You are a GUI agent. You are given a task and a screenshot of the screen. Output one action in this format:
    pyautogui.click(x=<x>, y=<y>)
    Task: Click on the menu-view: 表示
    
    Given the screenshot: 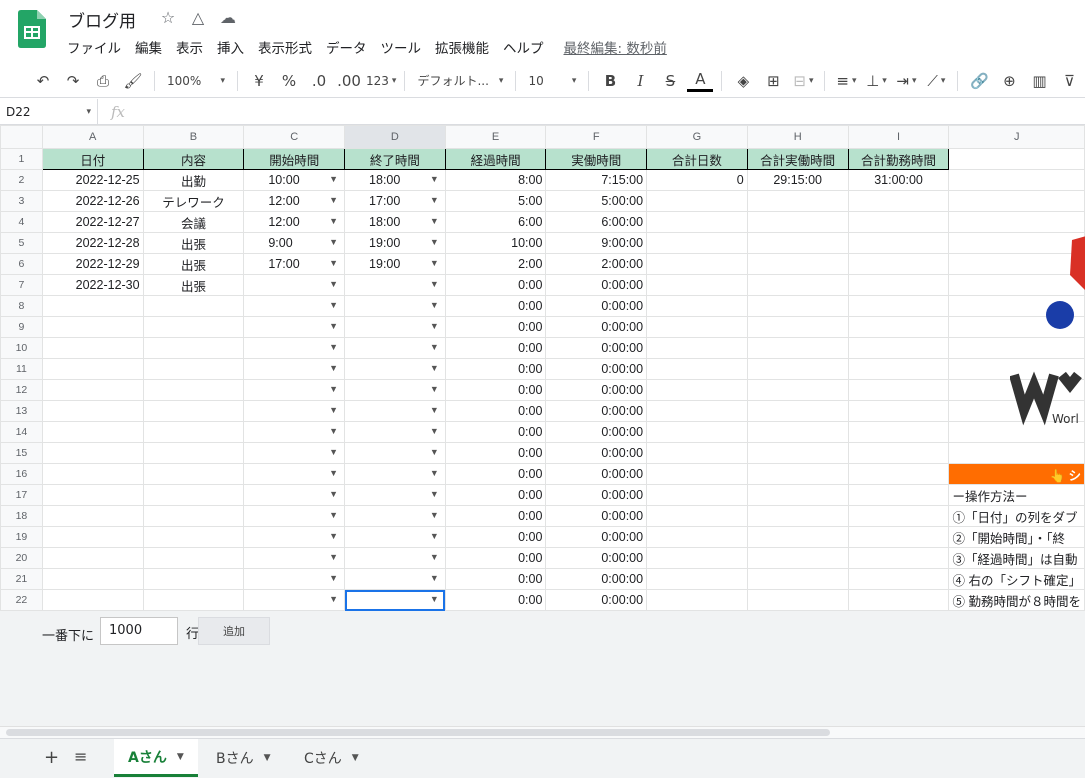 What is the action you would take?
    pyautogui.click(x=189, y=47)
    